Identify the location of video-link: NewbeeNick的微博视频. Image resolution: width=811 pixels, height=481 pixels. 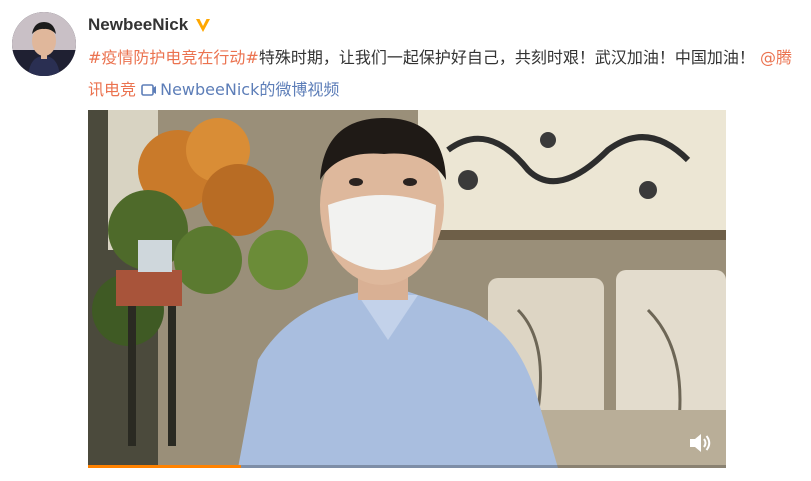
(240, 89).